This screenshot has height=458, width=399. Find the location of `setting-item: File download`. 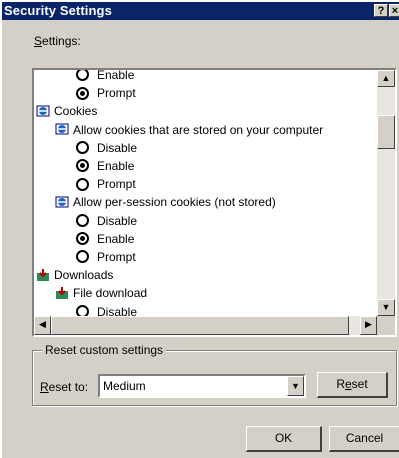

setting-item: File download is located at coordinates (101, 293).